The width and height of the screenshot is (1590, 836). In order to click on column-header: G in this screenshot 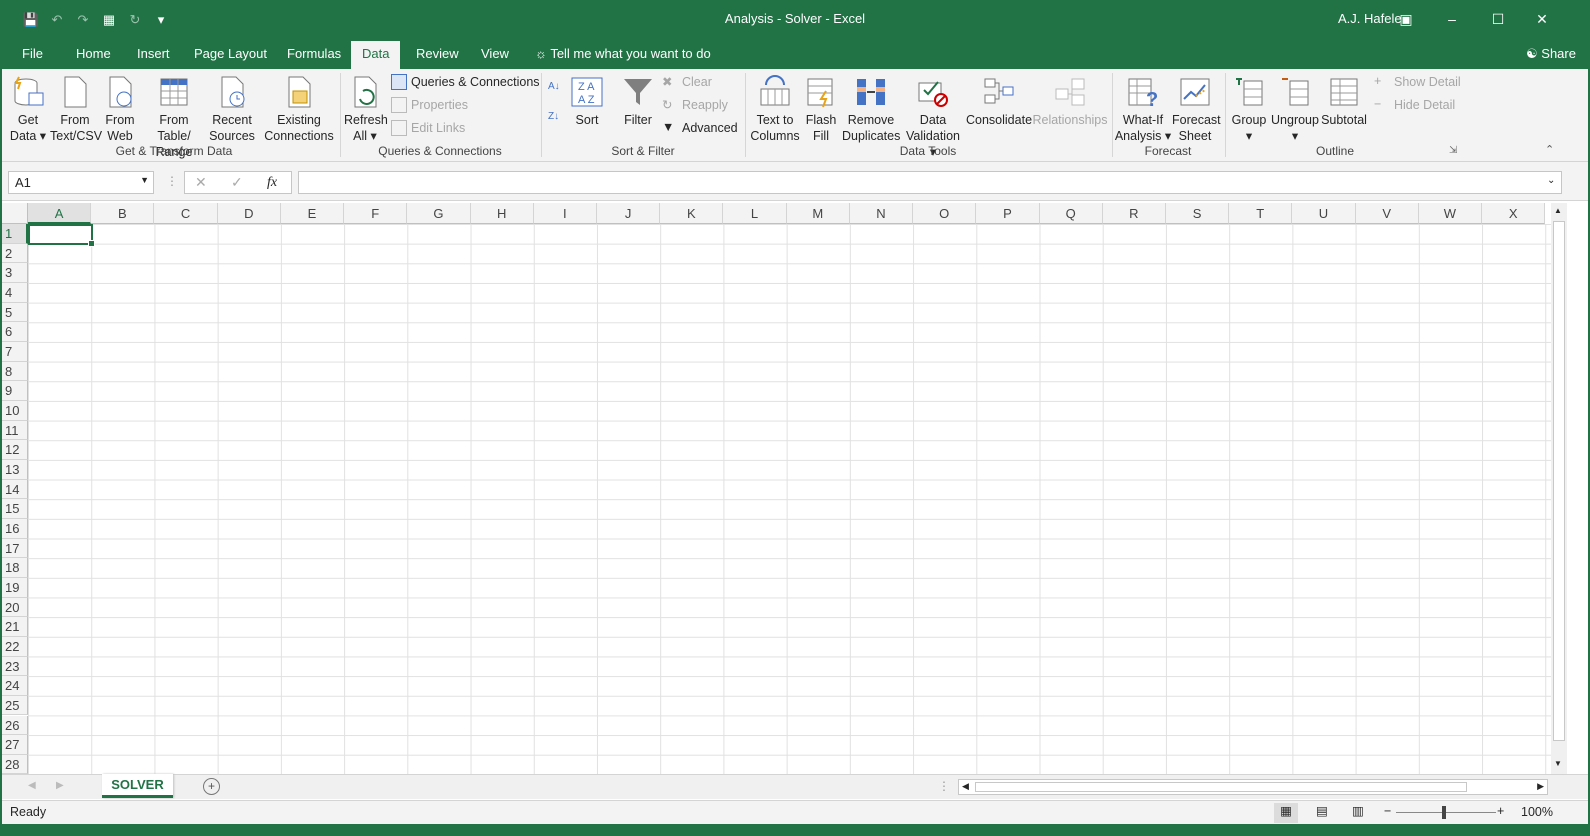, I will do `click(439, 213)`.